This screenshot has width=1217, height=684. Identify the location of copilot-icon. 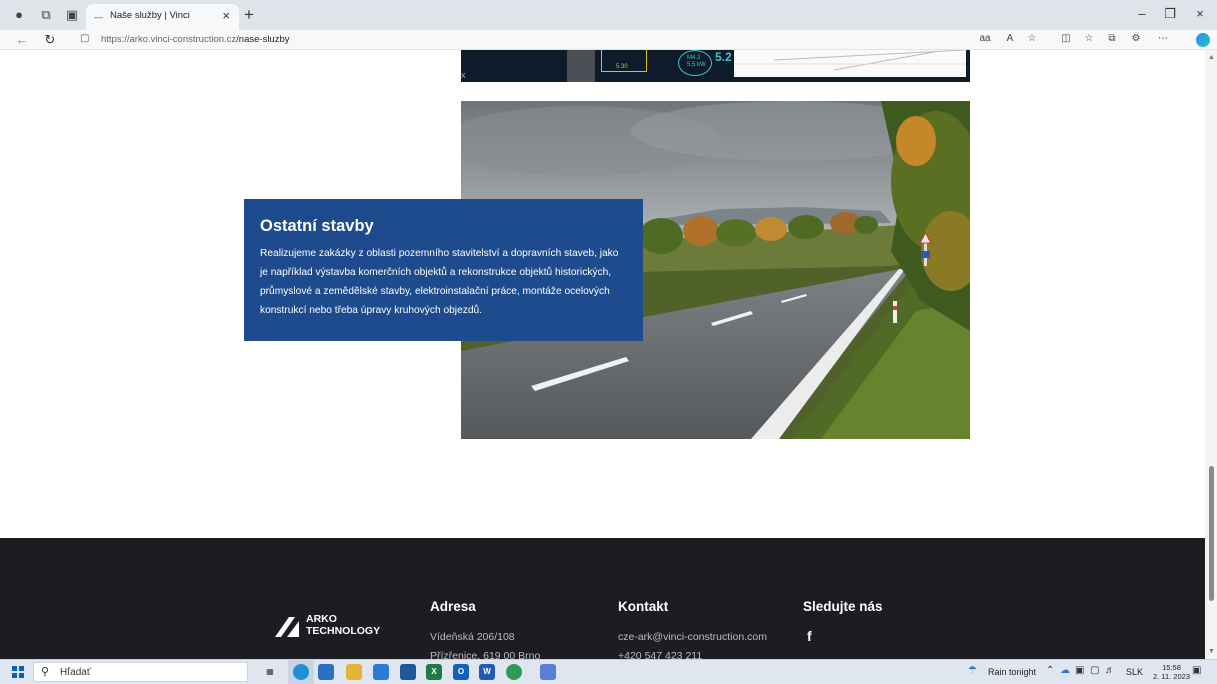
(1203, 40).